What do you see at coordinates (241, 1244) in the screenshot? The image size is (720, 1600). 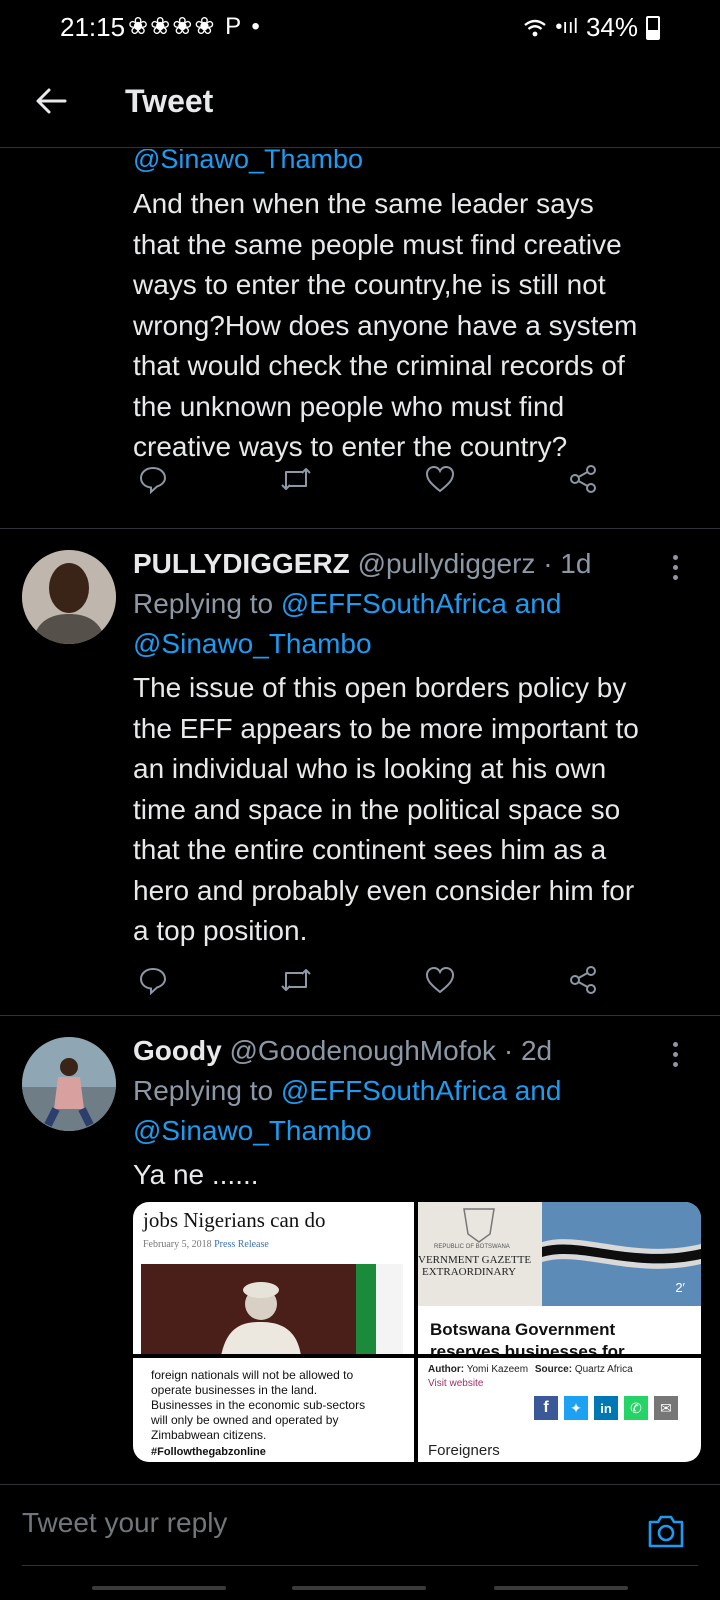 I see `article-category: Press Release` at bounding box center [241, 1244].